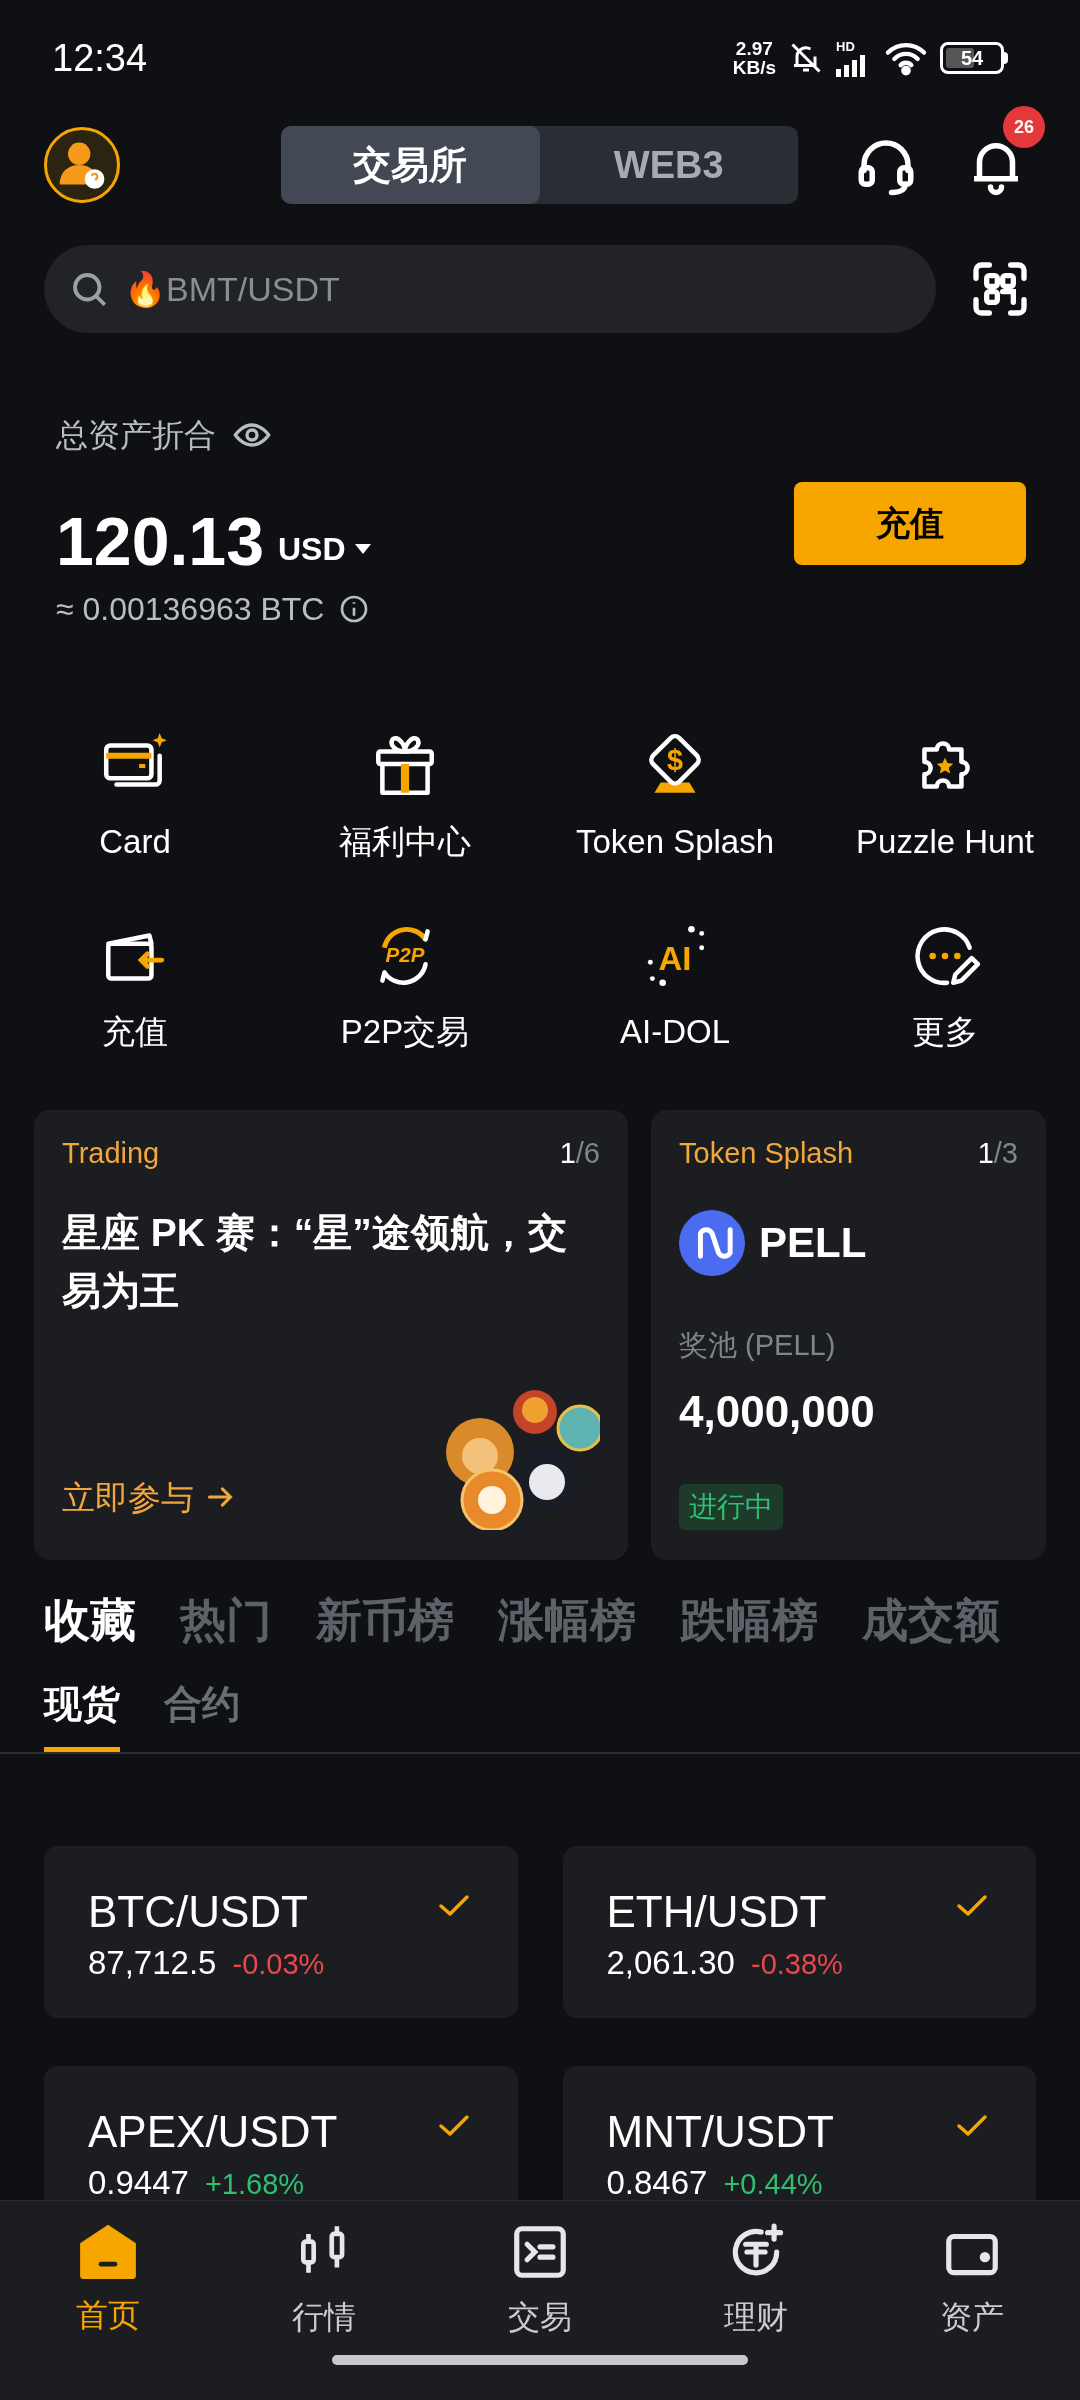 Image resolution: width=1080 pixels, height=2400 pixels. What do you see at coordinates (324, 2278) in the screenshot?
I see `nav-tab: 行情` at bounding box center [324, 2278].